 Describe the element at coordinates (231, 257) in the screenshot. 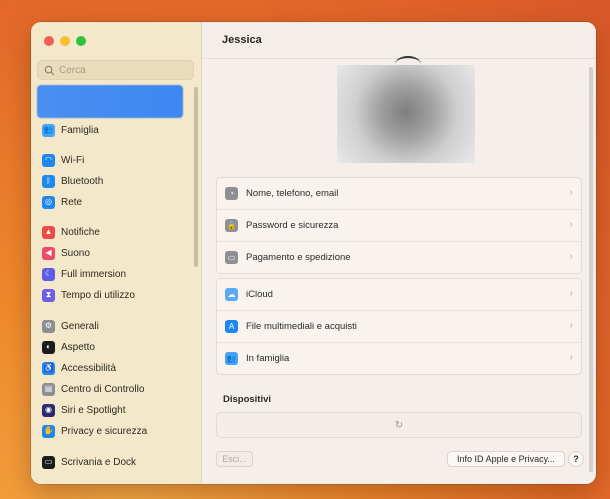

I see `card-icon: ▭` at that location.